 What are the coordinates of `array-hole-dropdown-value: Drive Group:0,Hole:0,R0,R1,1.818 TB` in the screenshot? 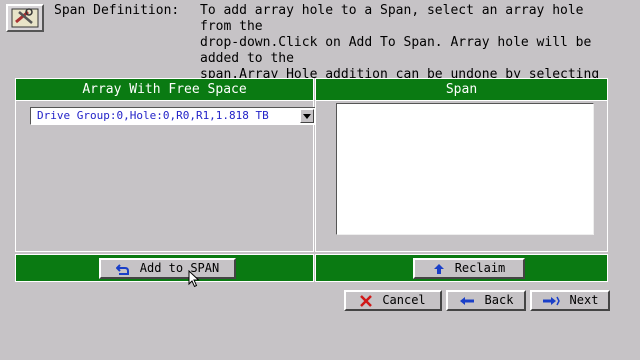 It's located at (153, 115).